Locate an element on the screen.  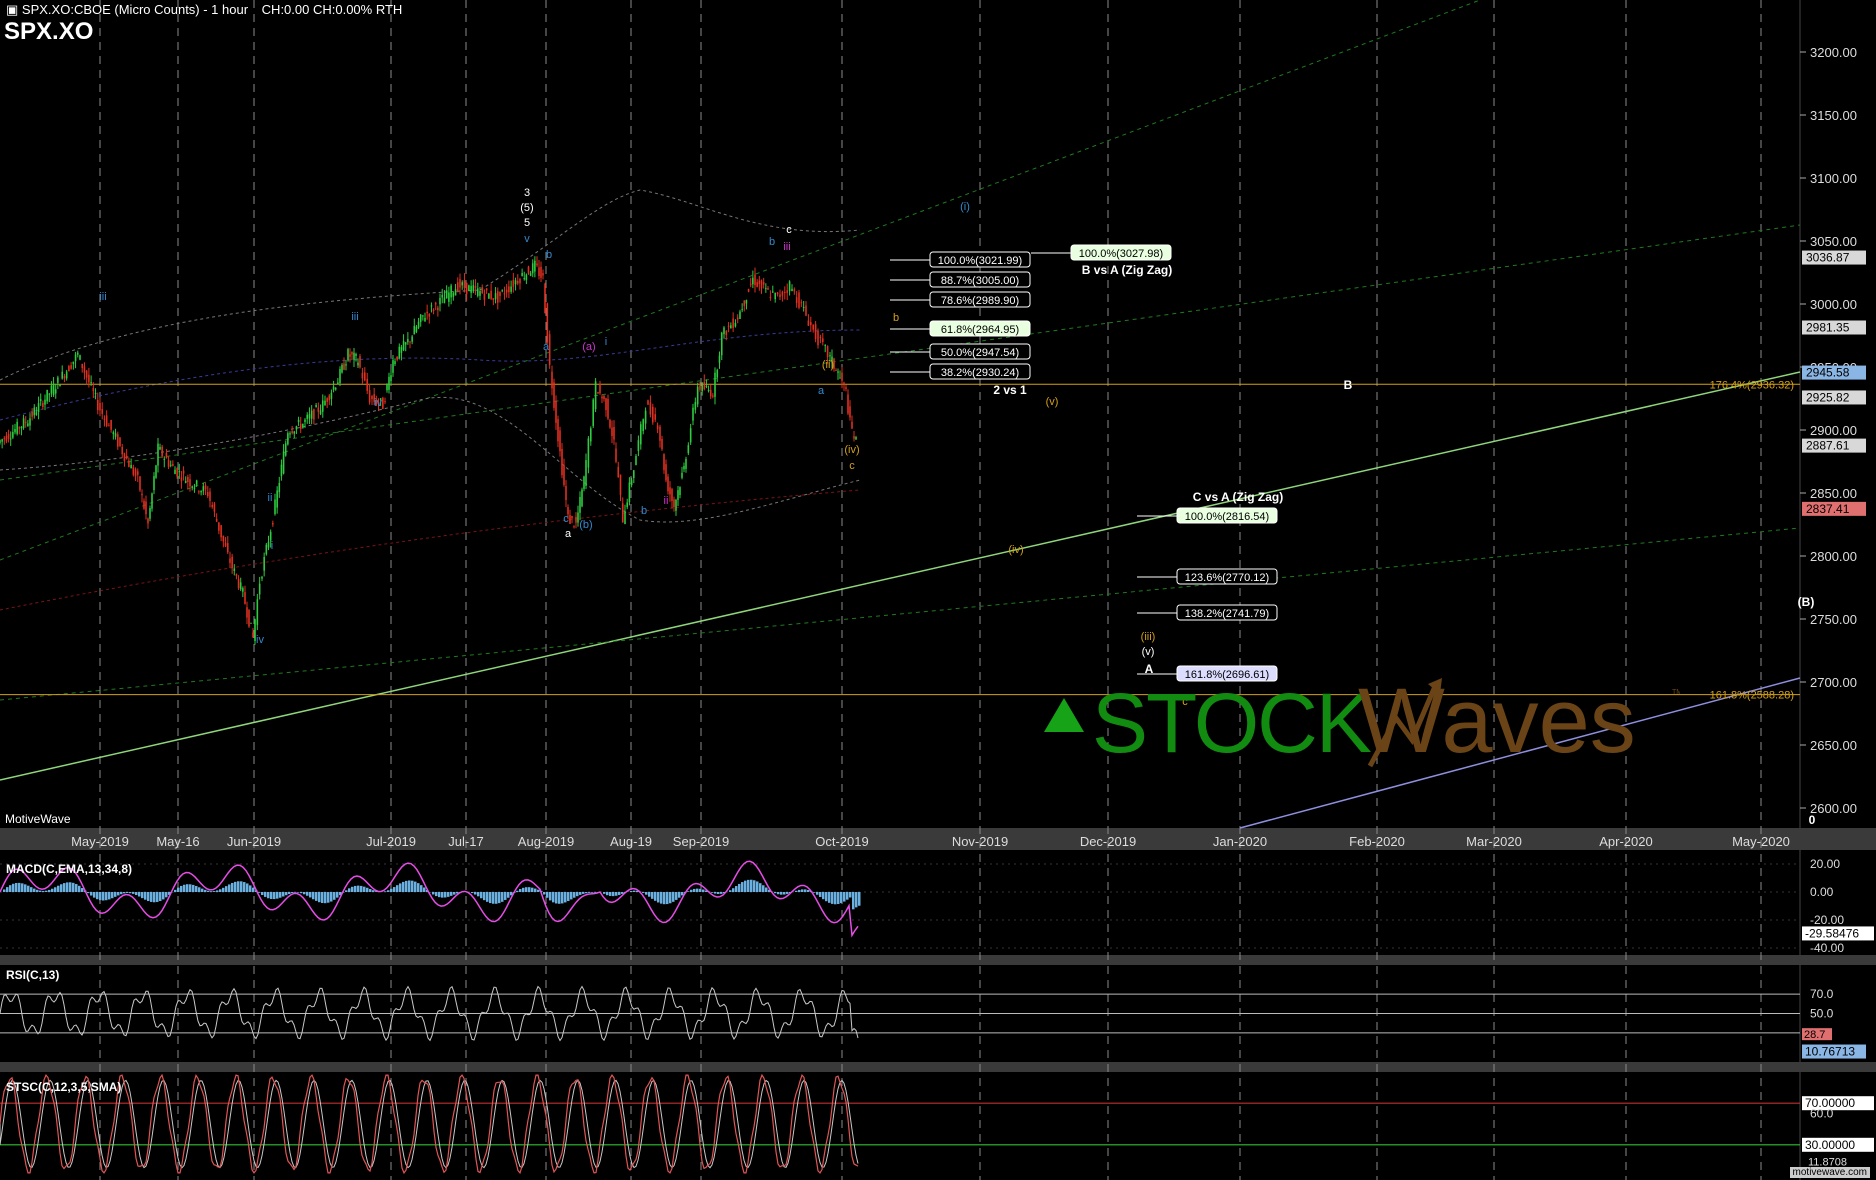
collapse-icon: ▣ is located at coordinates (12, 9).